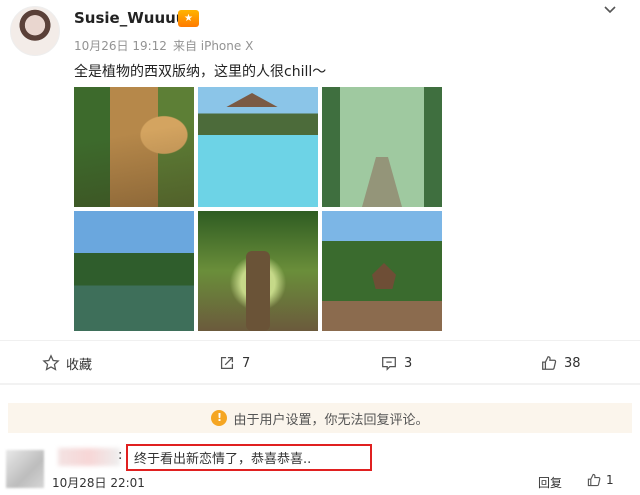  I want to click on favorite-button: 收藏, so click(67, 363).